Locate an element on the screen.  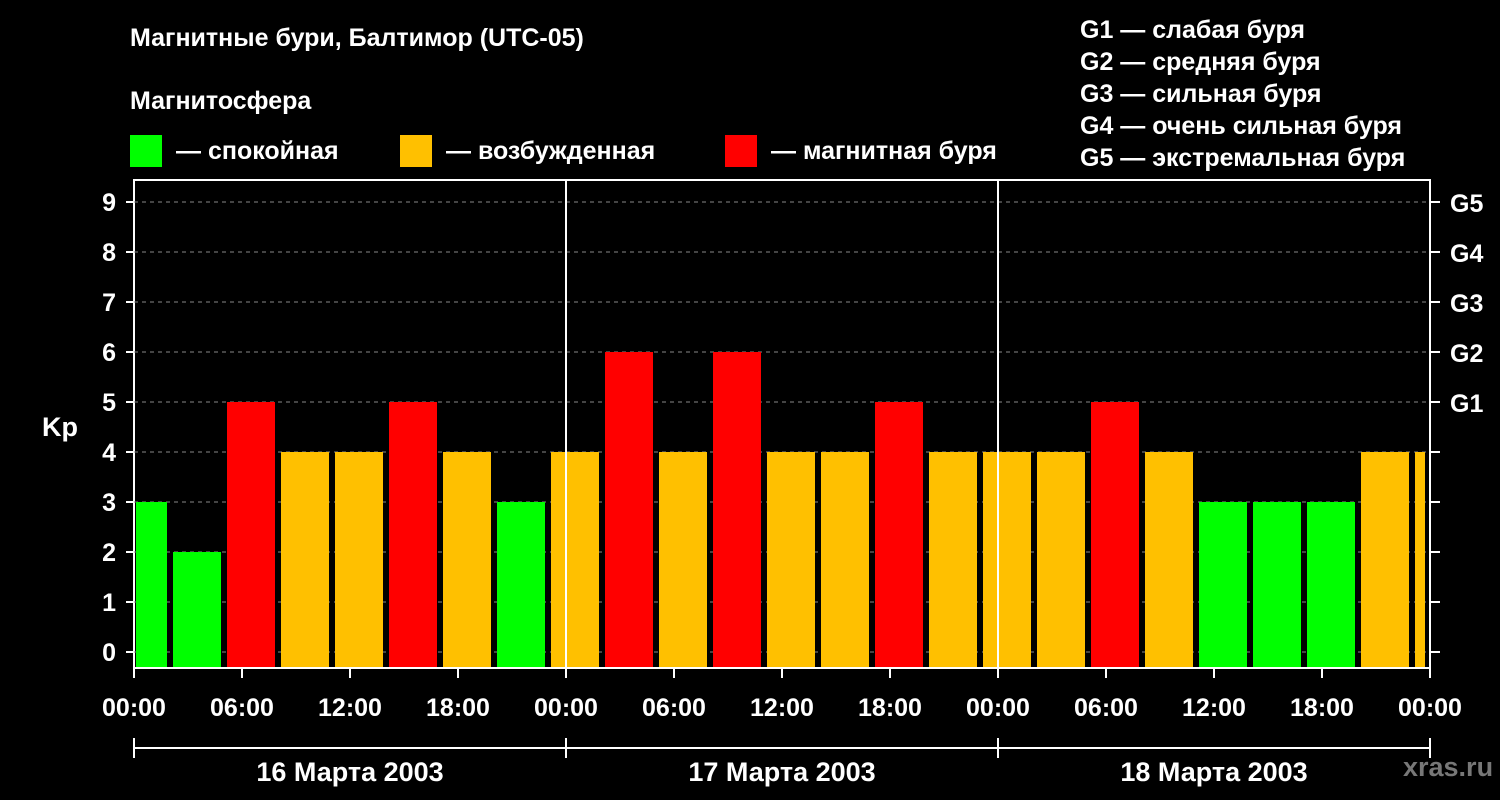
g-level-label: G4 is located at coordinates (1466, 254).